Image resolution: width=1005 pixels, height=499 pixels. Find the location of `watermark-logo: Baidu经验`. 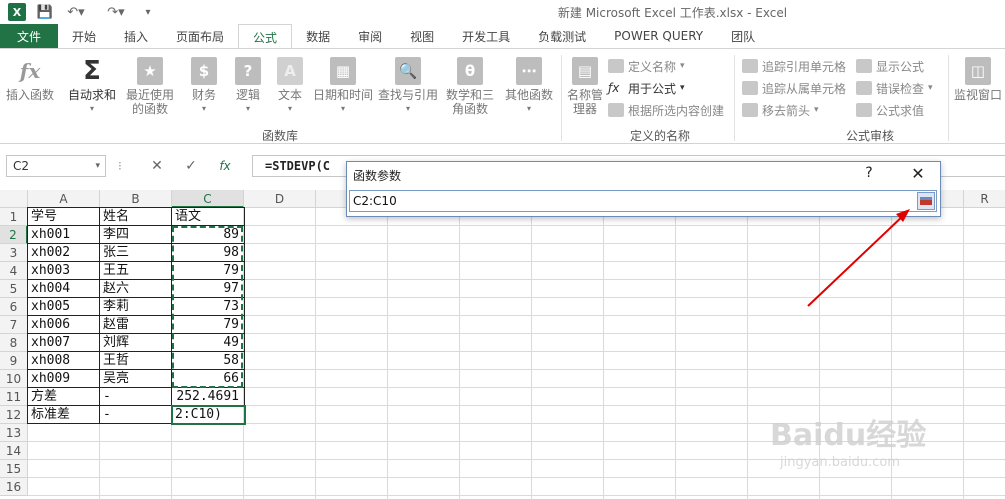

watermark-logo: Baidu经验 is located at coordinates (848, 435).